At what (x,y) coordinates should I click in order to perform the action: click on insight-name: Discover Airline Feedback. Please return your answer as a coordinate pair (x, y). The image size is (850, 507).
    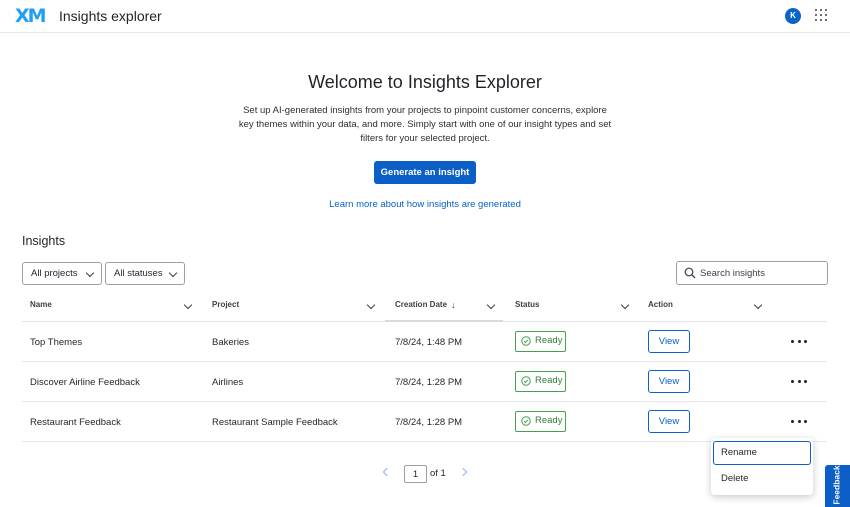
    Looking at the image, I should click on (85, 382).